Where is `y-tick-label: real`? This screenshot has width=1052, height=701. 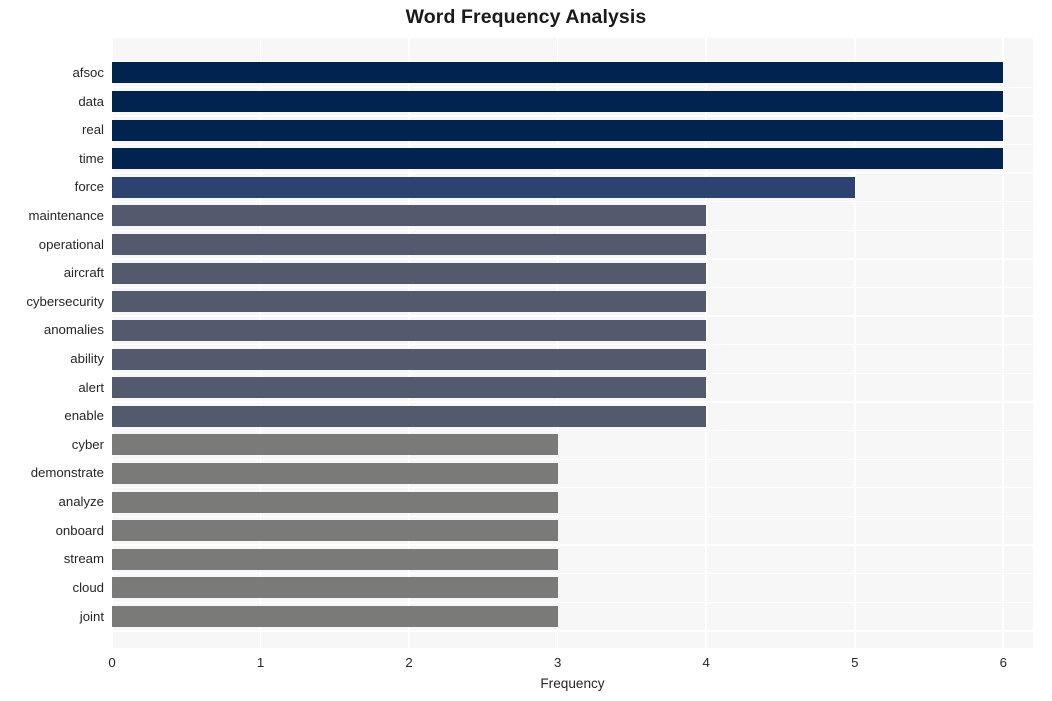
y-tick-label: real is located at coordinates (93, 130).